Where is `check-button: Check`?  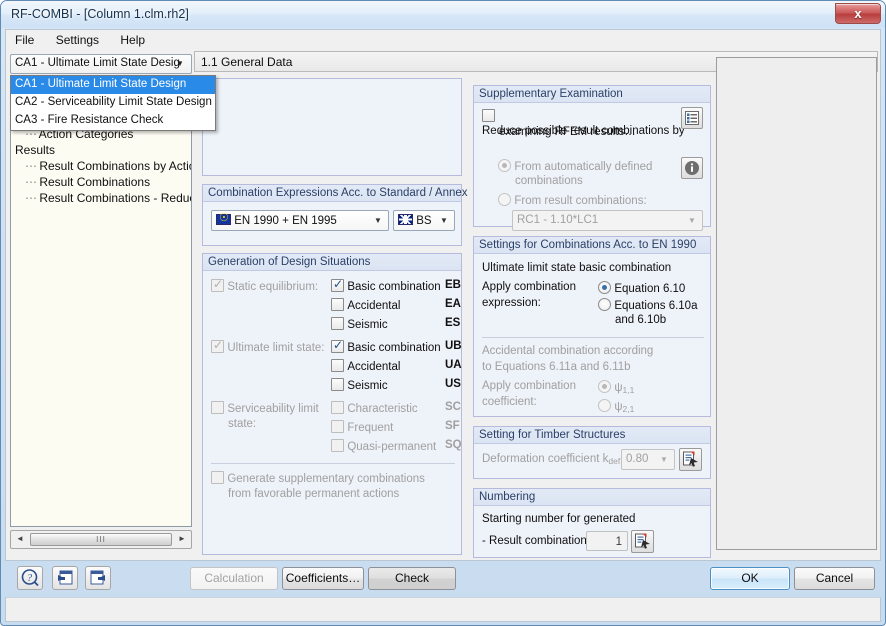 check-button: Check is located at coordinates (412, 578).